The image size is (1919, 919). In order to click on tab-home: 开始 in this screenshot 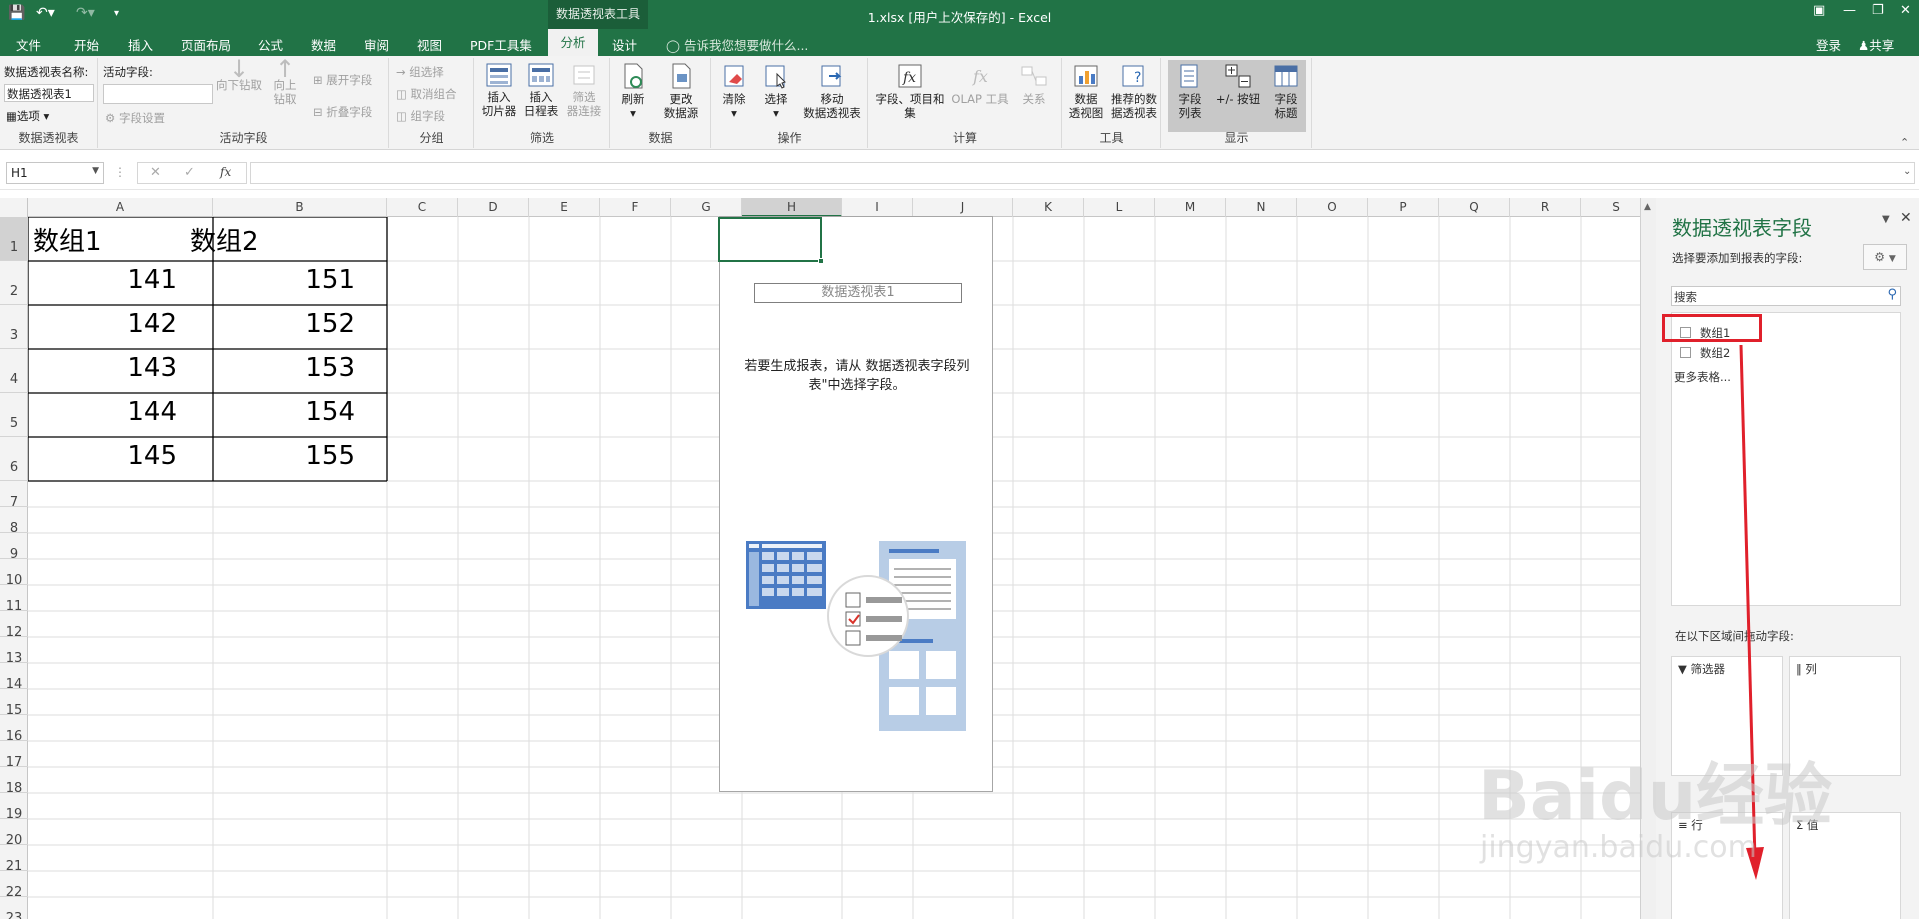, I will do `click(86, 44)`.